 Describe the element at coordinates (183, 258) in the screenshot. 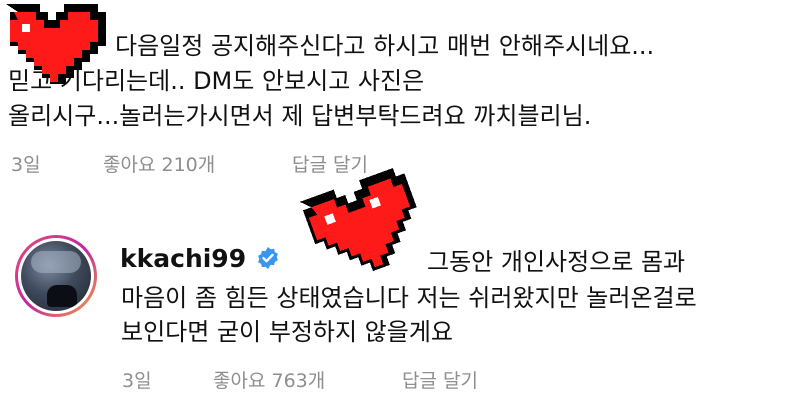

I see `username-link: kkachi99` at that location.